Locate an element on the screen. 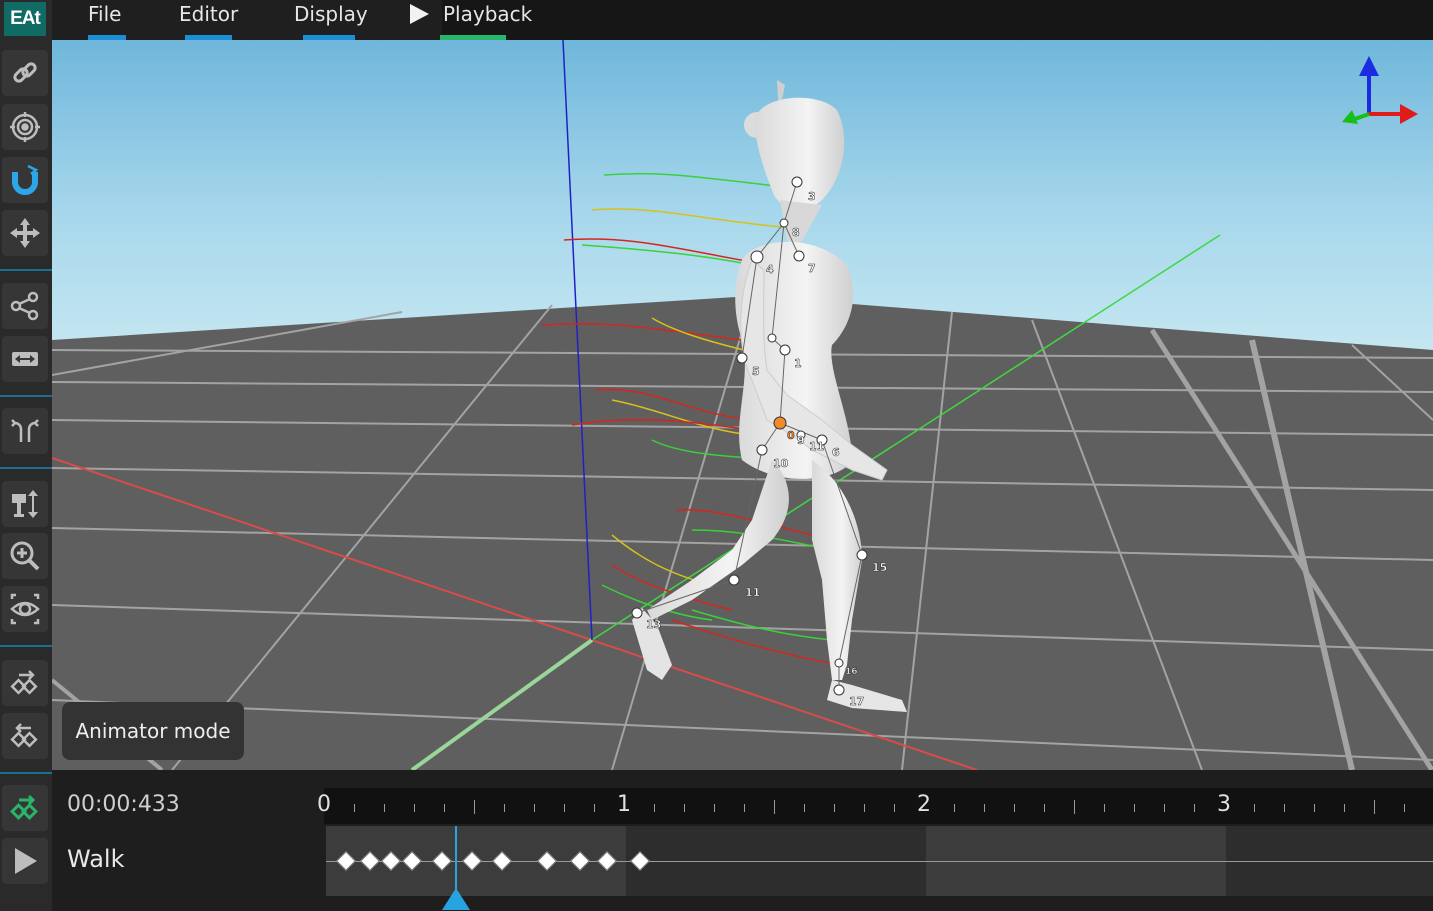 The width and height of the screenshot is (1433, 911). magnet-tool-button is located at coordinates (25, 180).